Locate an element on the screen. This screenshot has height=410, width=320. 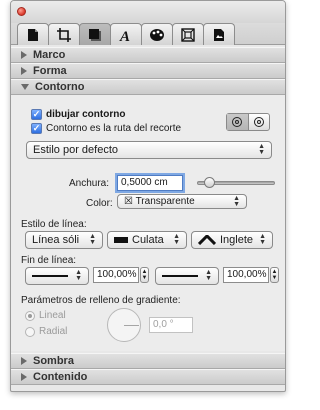
shadow-square-icon is located at coordinates (95, 34).